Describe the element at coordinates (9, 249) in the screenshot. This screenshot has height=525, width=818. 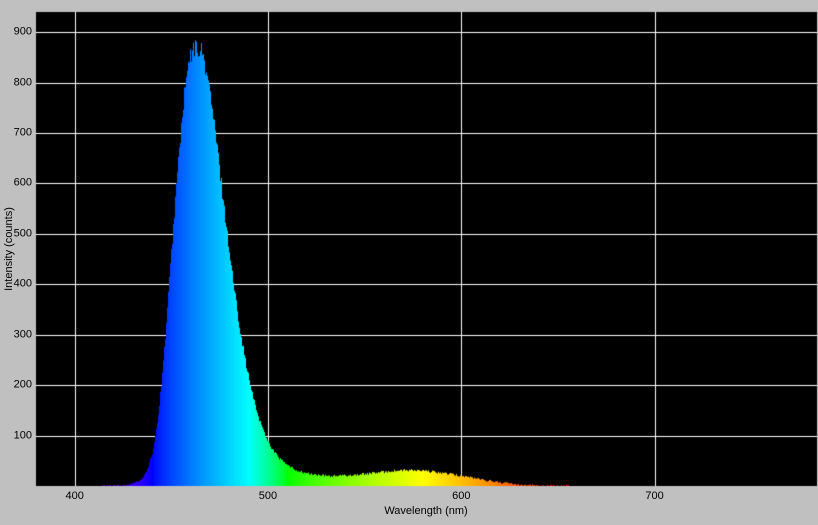
I see `y-axis-title: Intensity (counts)` at that location.